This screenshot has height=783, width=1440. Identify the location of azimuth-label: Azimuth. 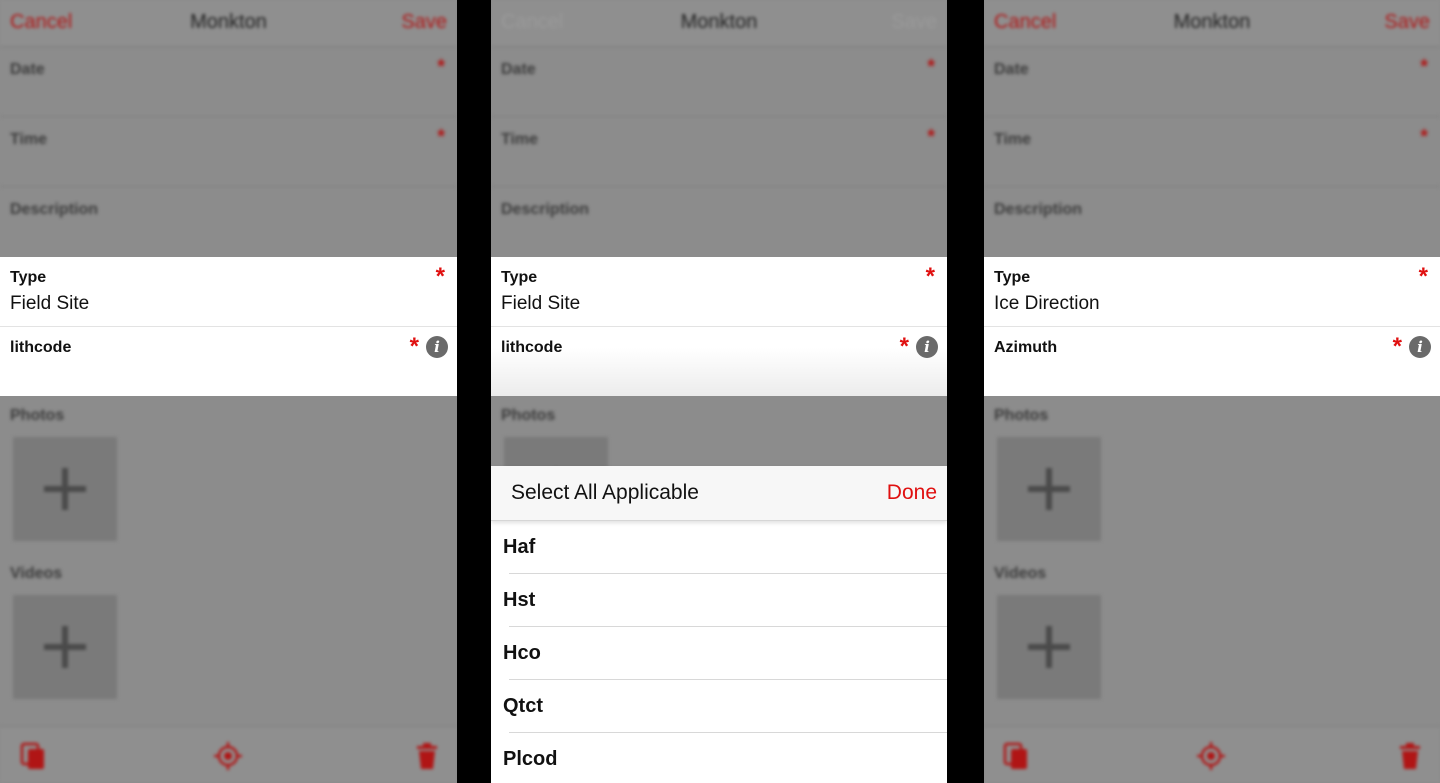
(1026, 347).